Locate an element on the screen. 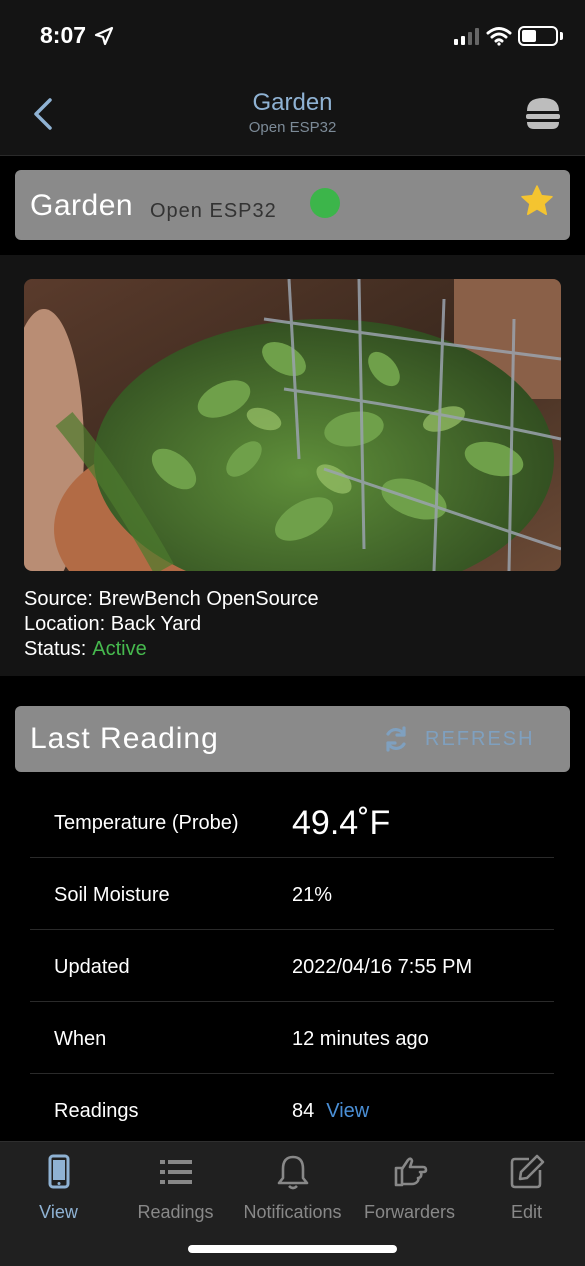  reading-row-readings: Readings 84 View is located at coordinates (292, 1110).